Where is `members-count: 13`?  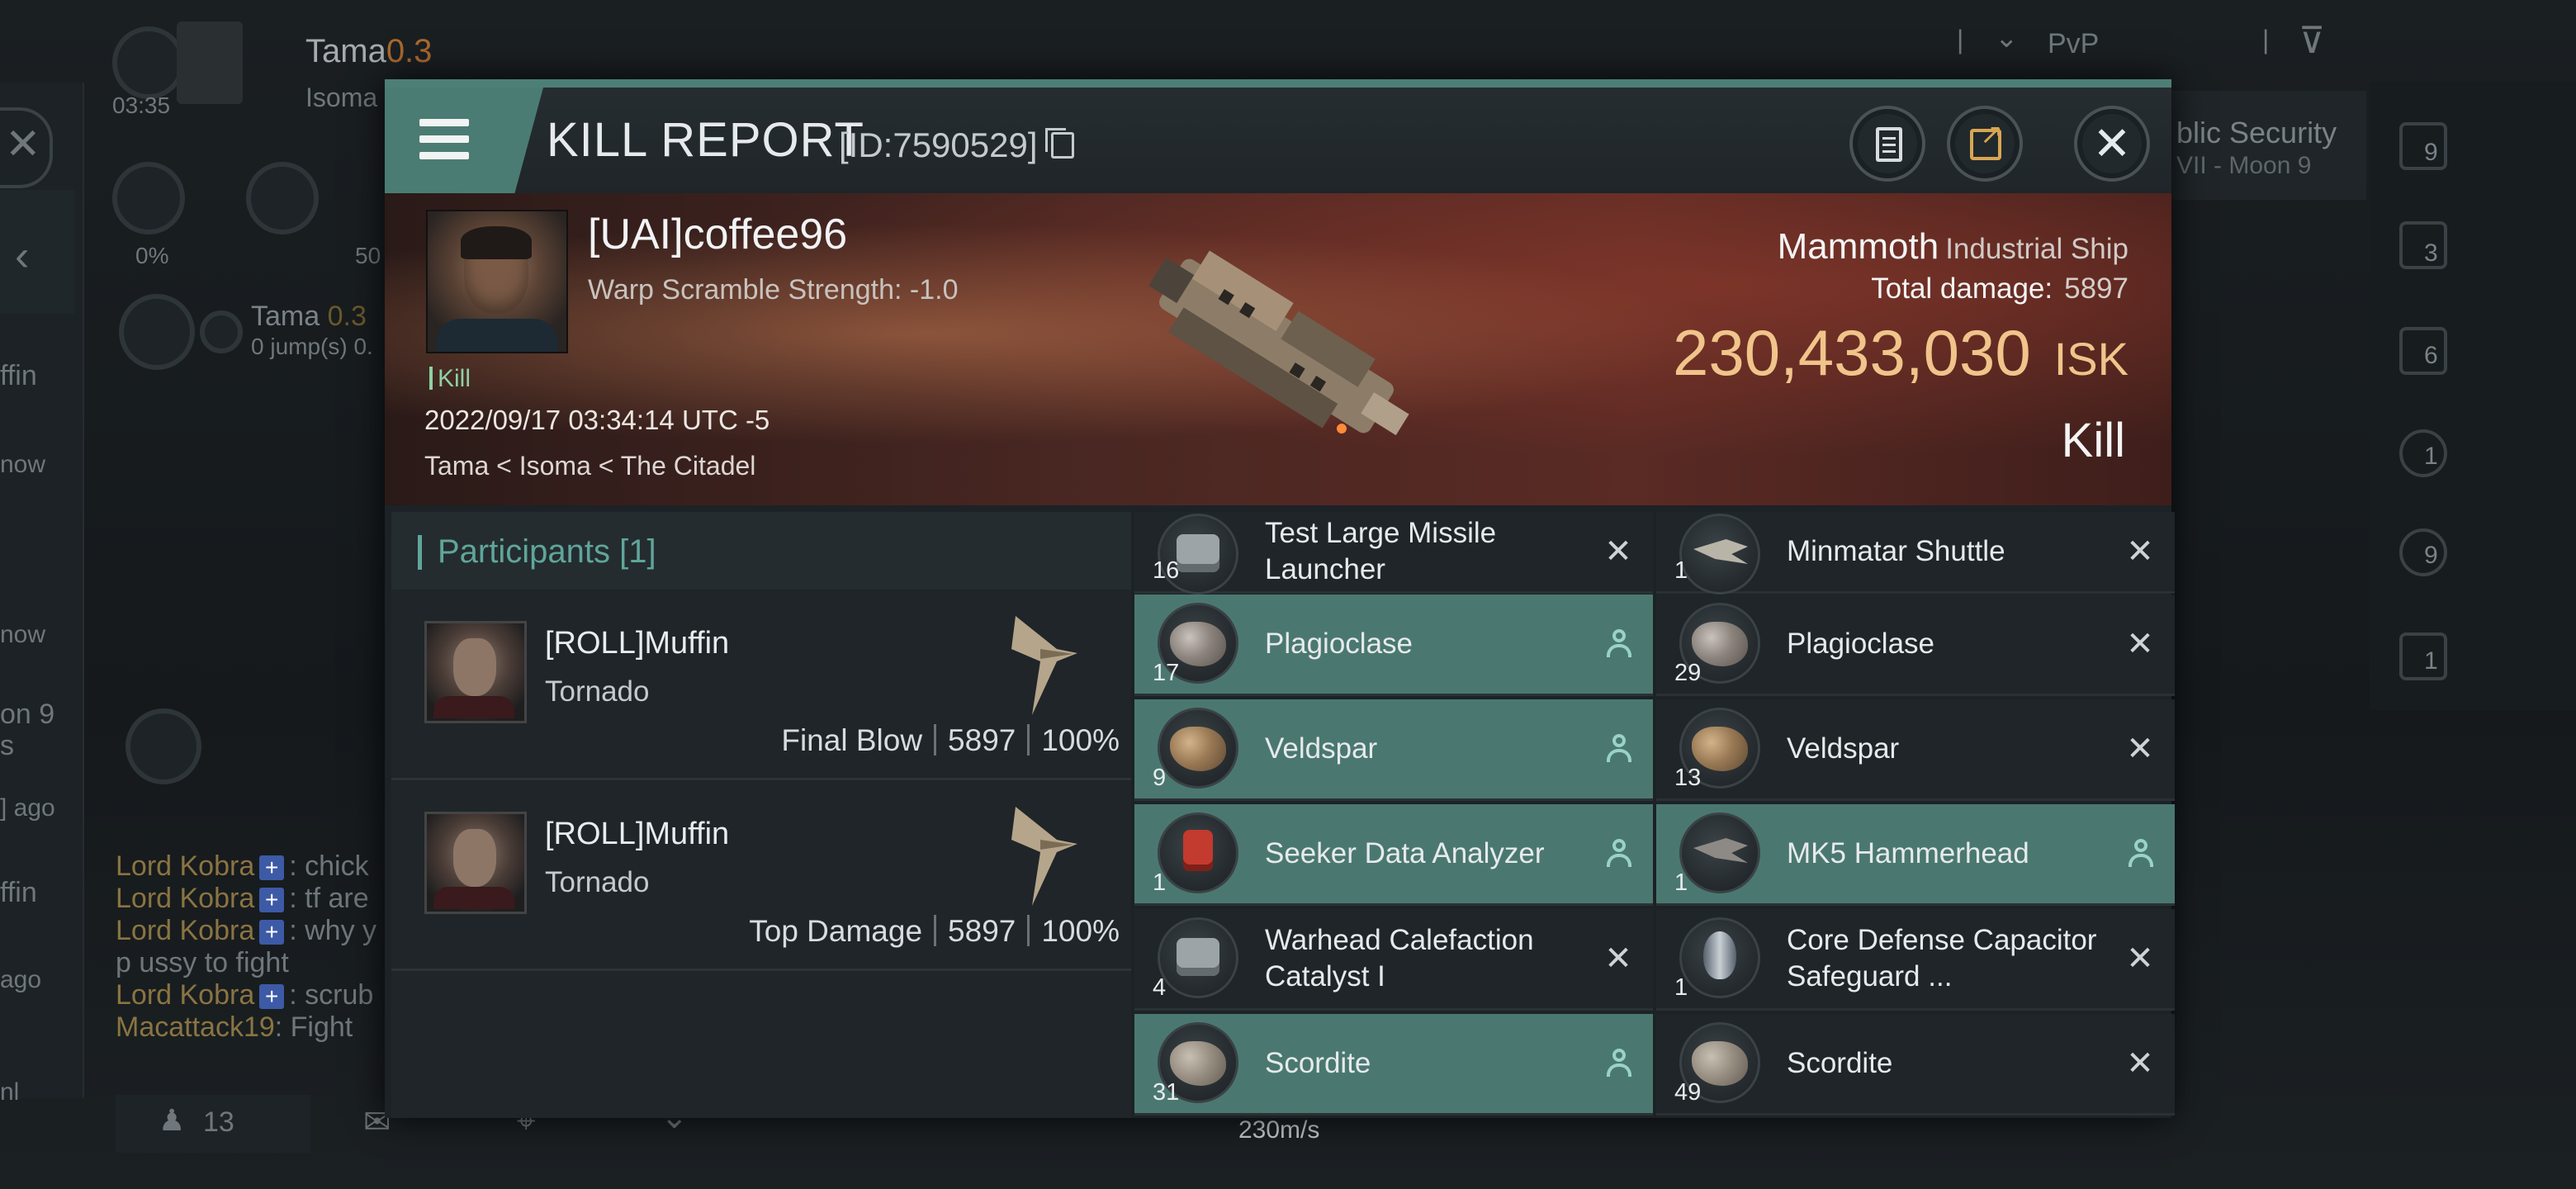
members-count: 13 is located at coordinates (218, 1122).